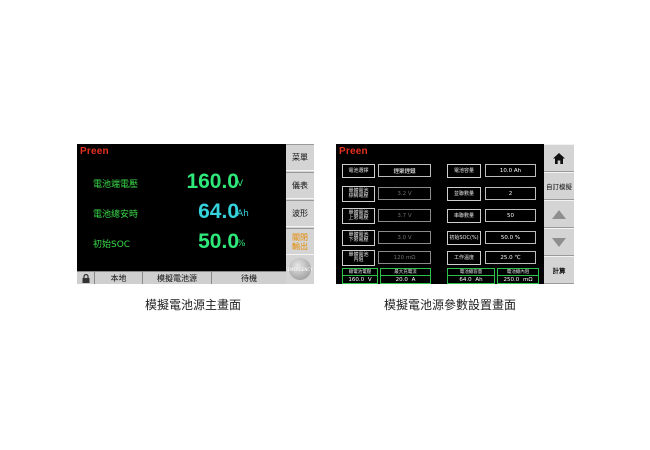 The image size is (650, 450). What do you see at coordinates (559, 270) in the screenshot?
I see `calculate-button: 計算` at bounding box center [559, 270].